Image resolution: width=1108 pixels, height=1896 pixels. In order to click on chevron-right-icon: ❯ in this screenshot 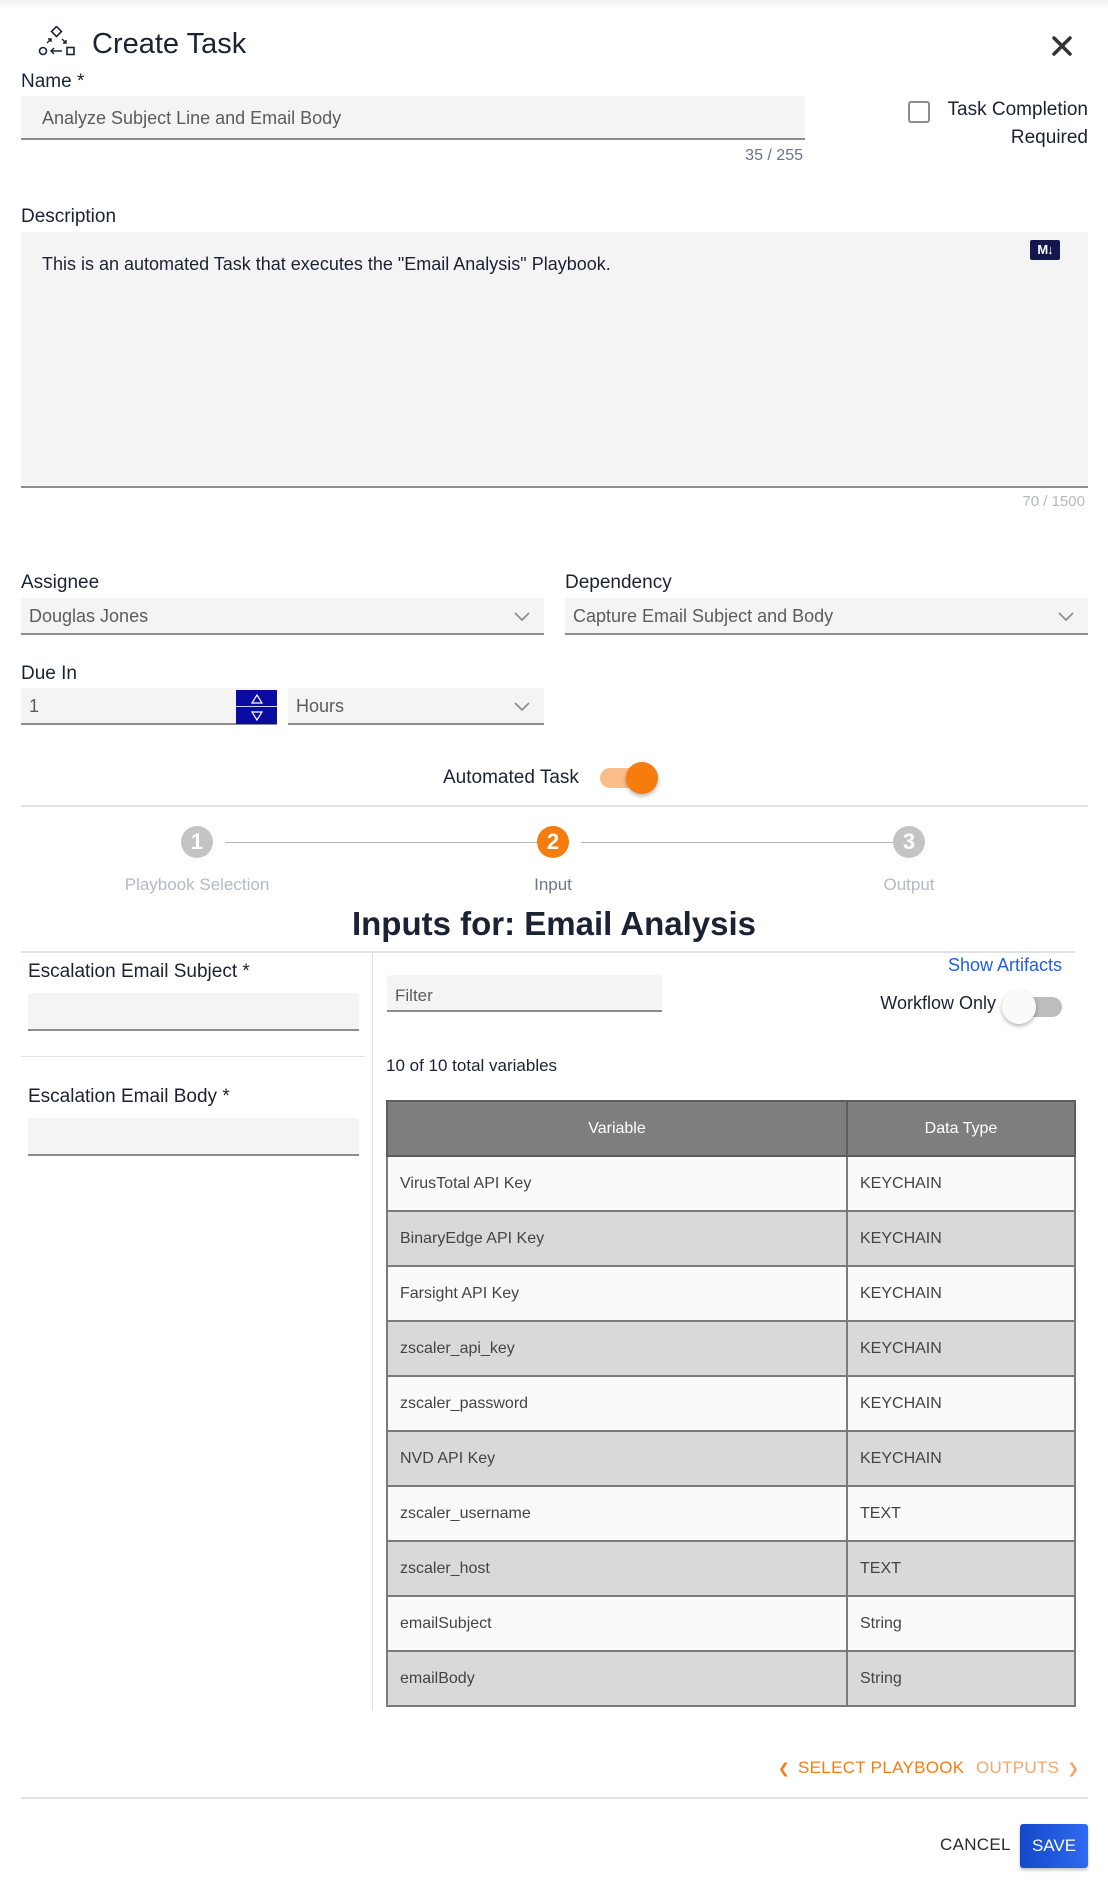, I will do `click(1073, 1768)`.